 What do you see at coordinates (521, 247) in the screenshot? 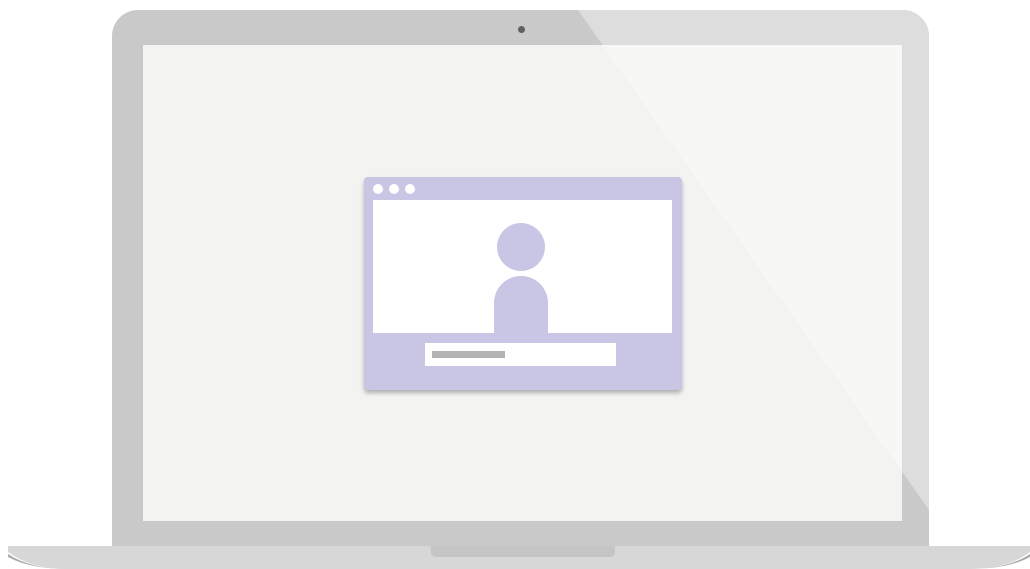
I see `user-avatar-head-icon` at bounding box center [521, 247].